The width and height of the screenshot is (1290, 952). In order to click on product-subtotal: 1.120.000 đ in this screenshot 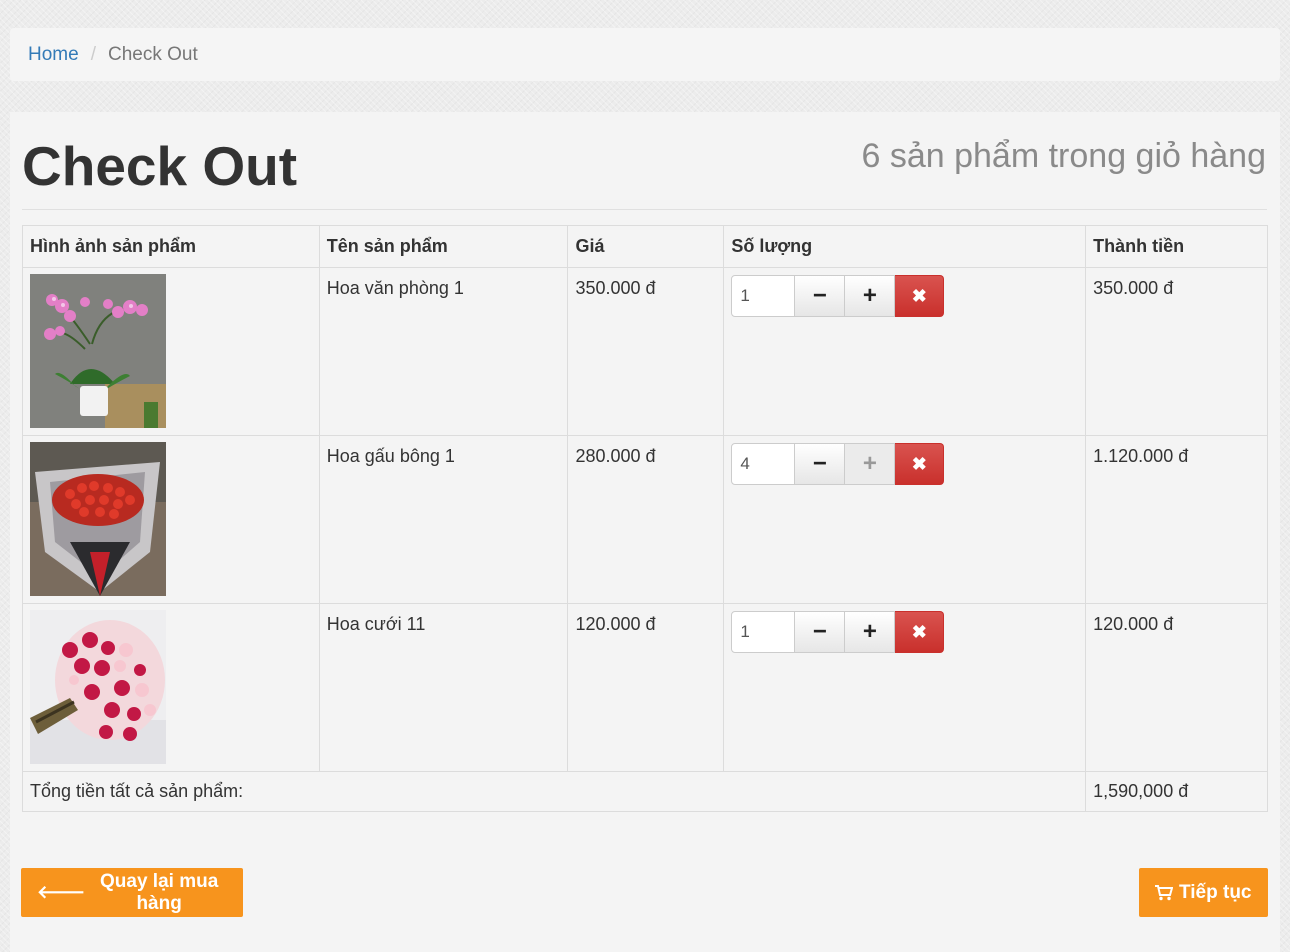, I will do `click(1176, 519)`.